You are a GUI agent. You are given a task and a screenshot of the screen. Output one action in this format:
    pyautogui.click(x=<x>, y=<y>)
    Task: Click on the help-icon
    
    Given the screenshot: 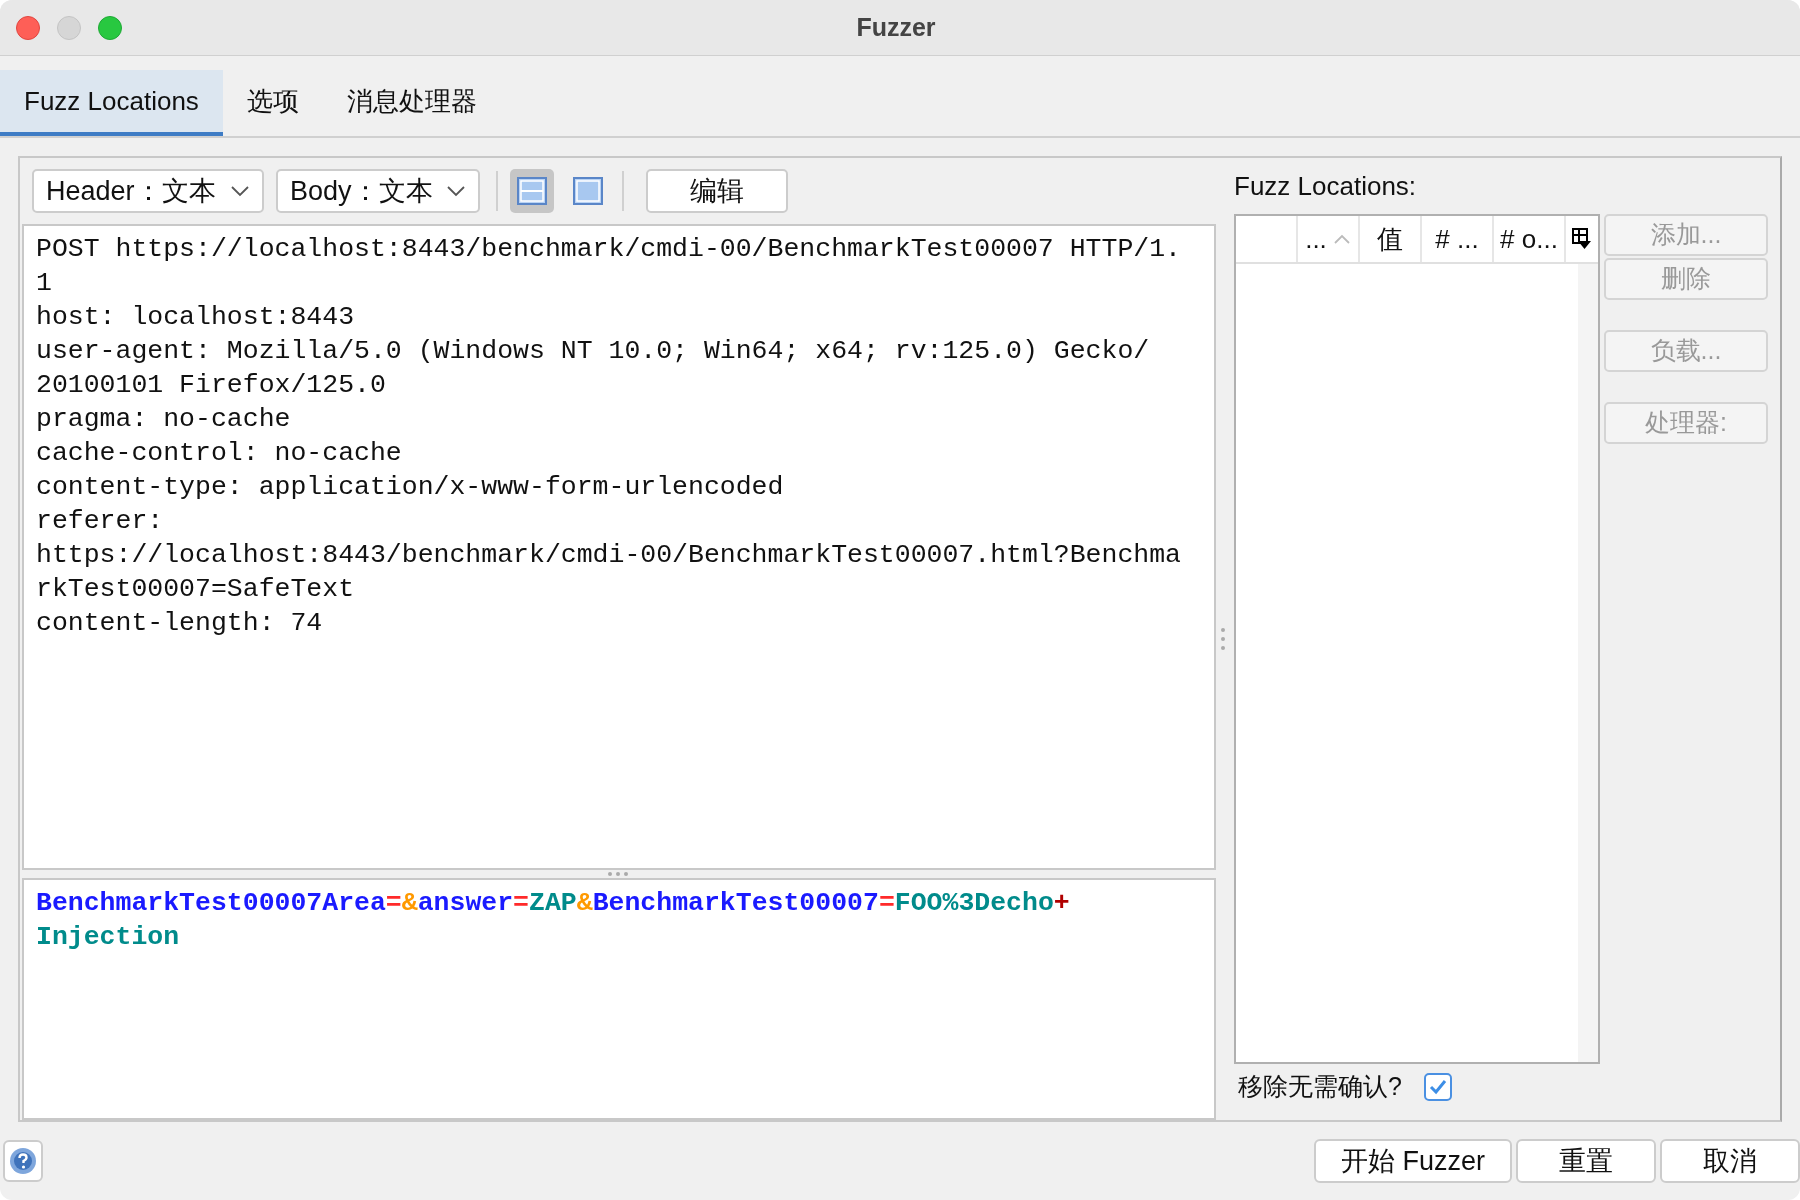 What is the action you would take?
    pyautogui.click(x=23, y=1161)
    